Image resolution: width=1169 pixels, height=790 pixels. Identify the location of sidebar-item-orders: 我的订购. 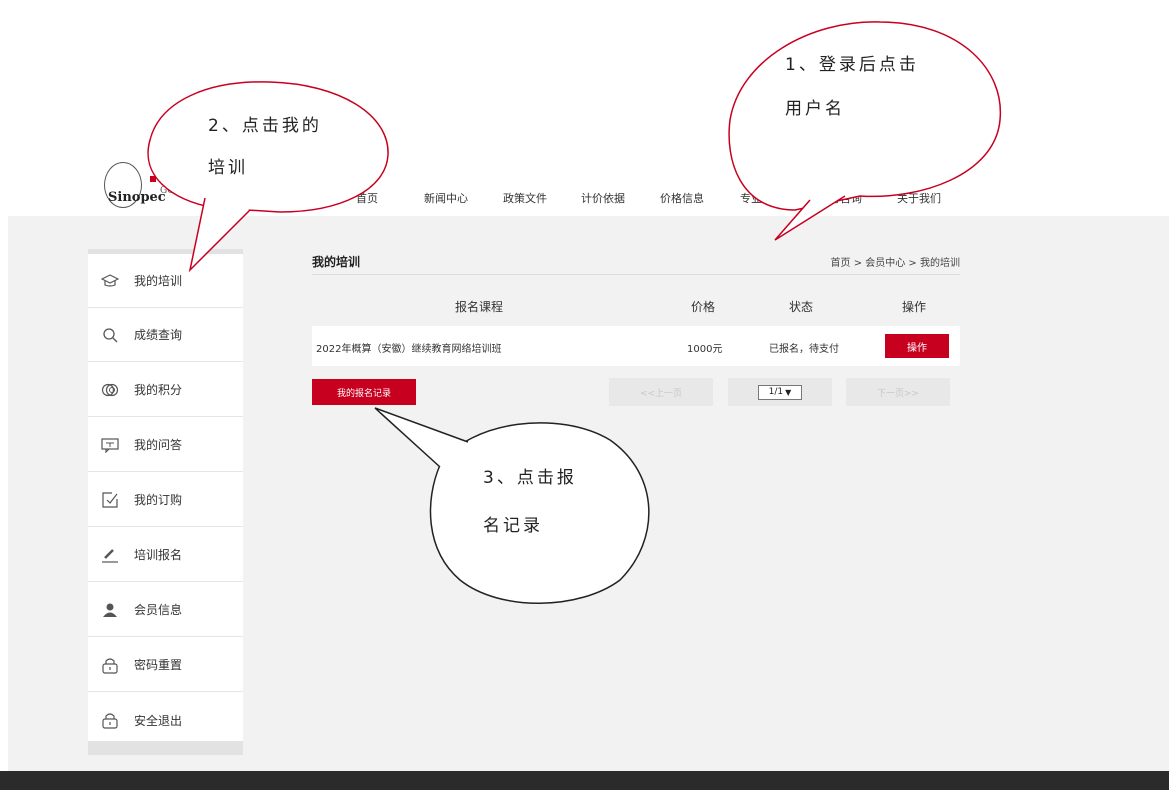
(165, 500).